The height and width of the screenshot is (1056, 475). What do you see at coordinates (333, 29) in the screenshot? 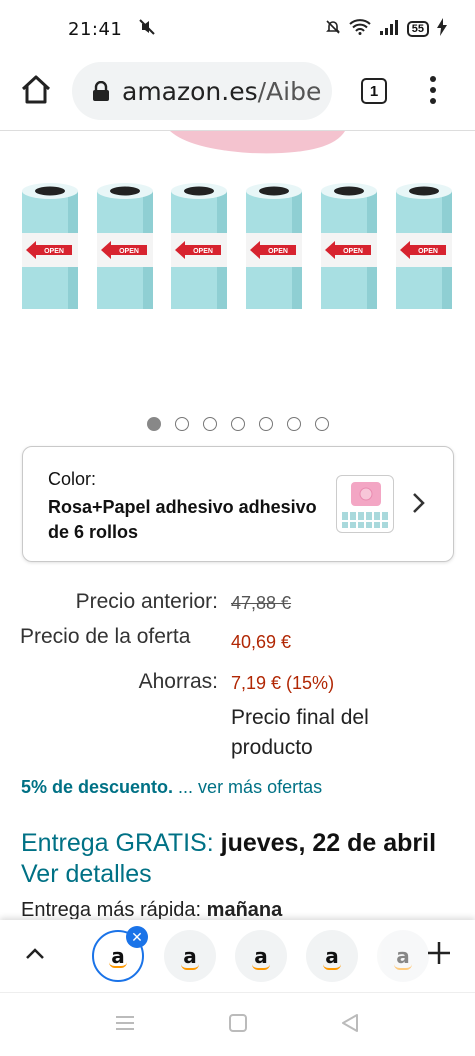
I see `alarm-off-icon` at bounding box center [333, 29].